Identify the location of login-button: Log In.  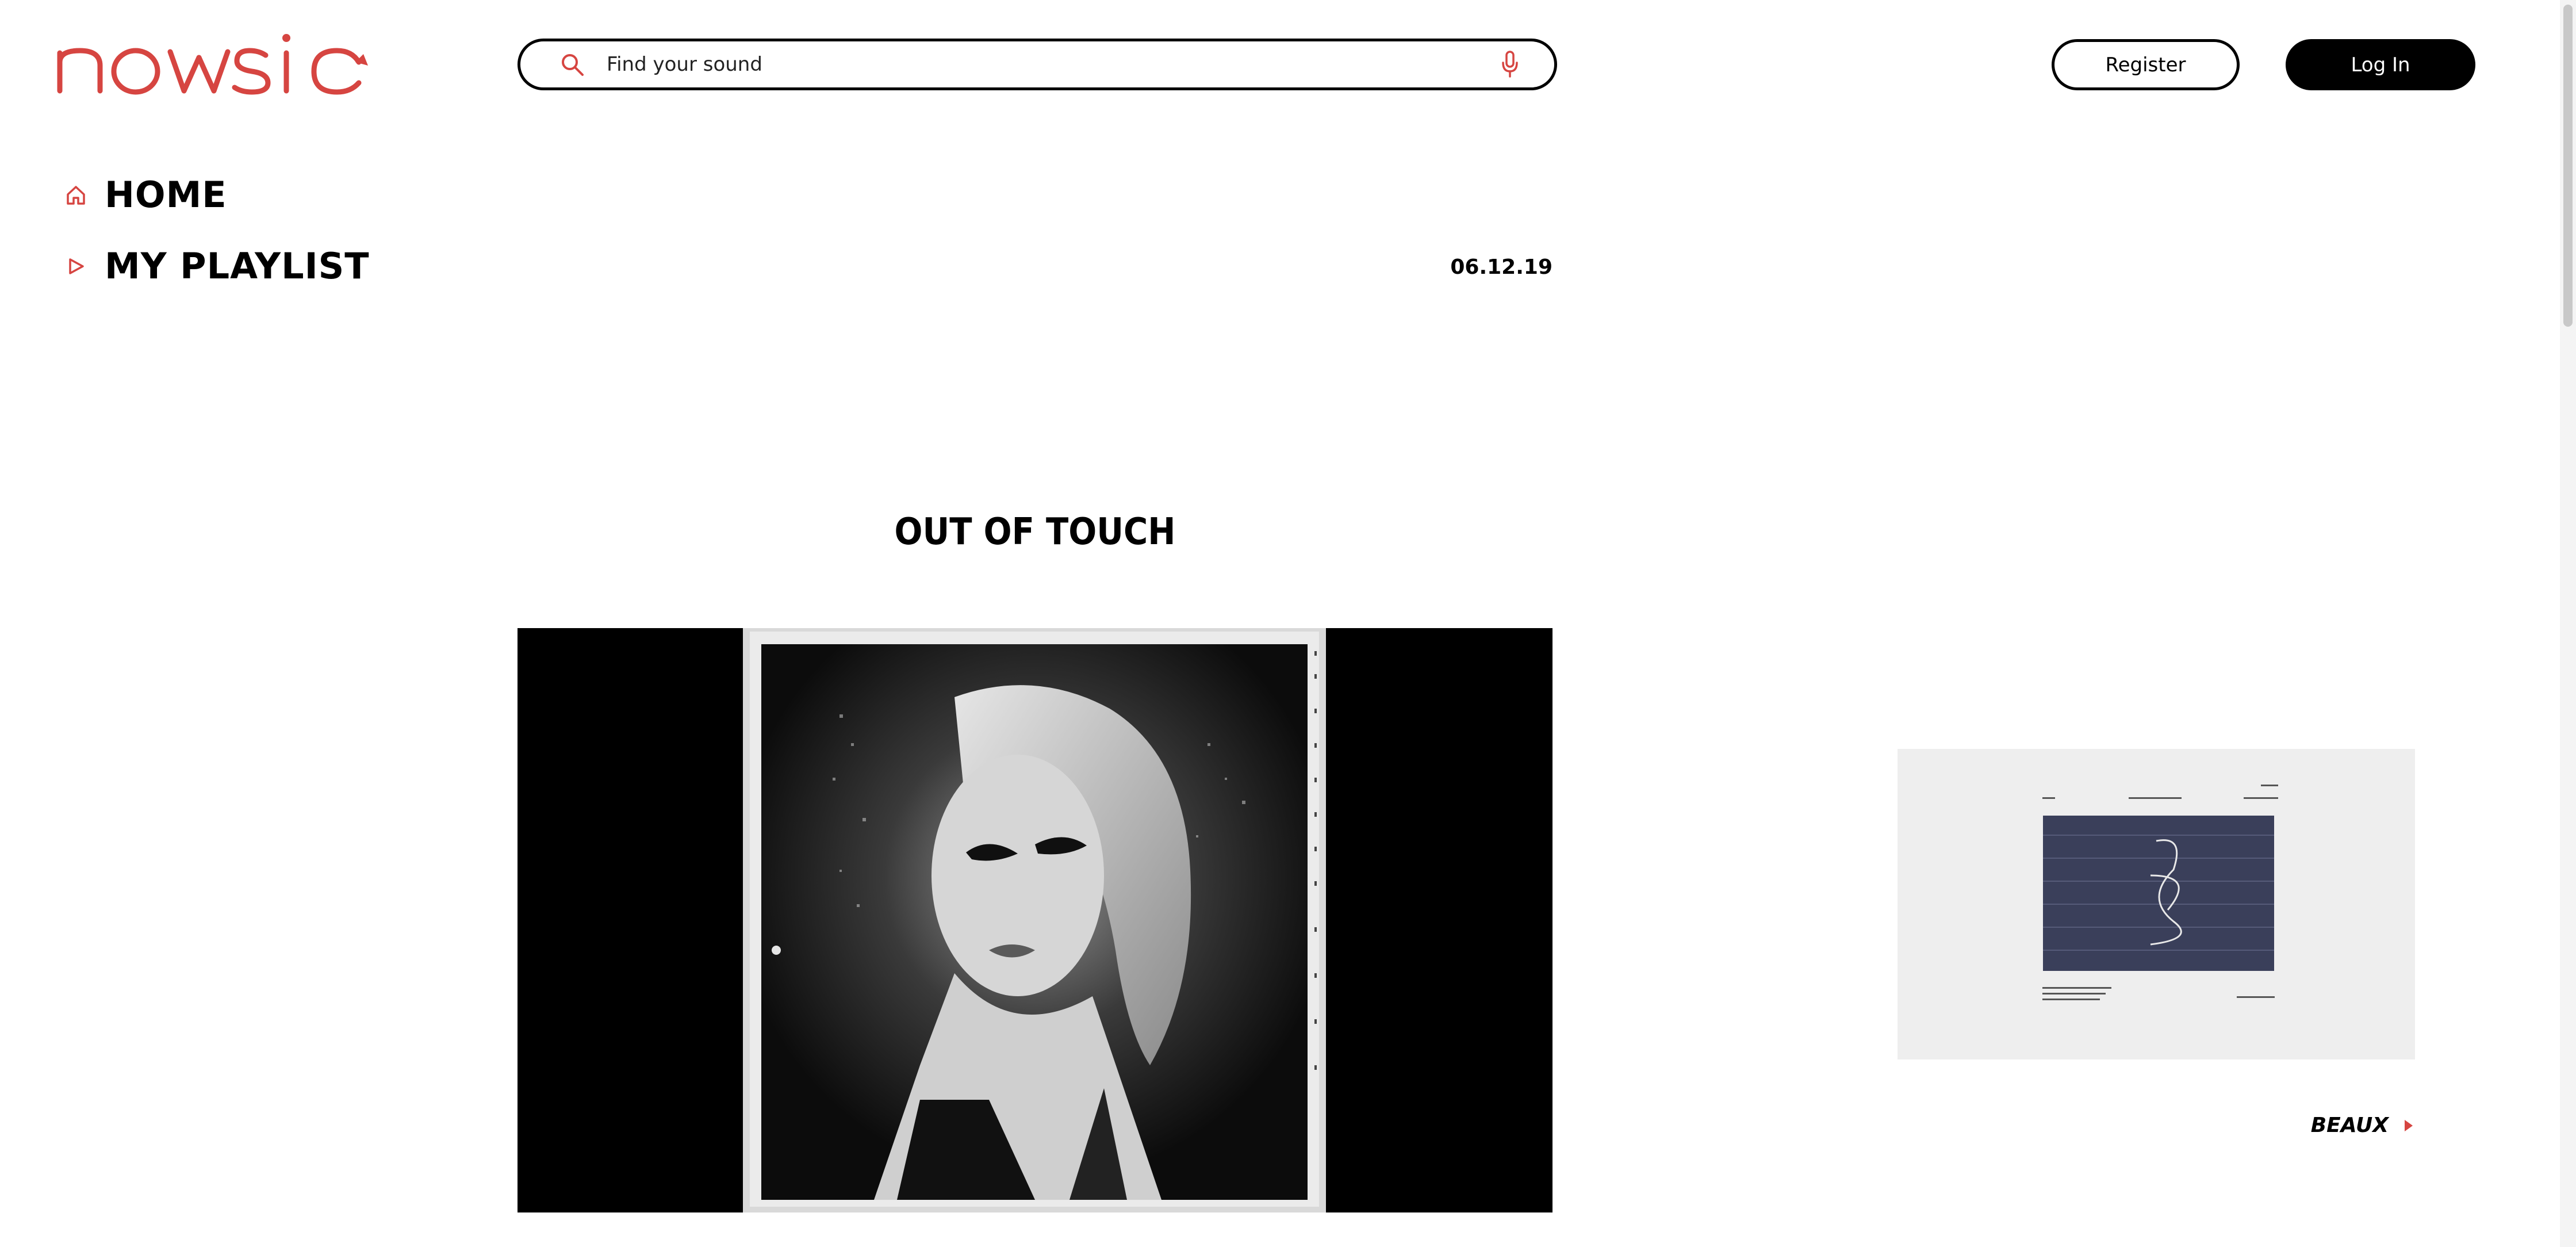
(2380, 64).